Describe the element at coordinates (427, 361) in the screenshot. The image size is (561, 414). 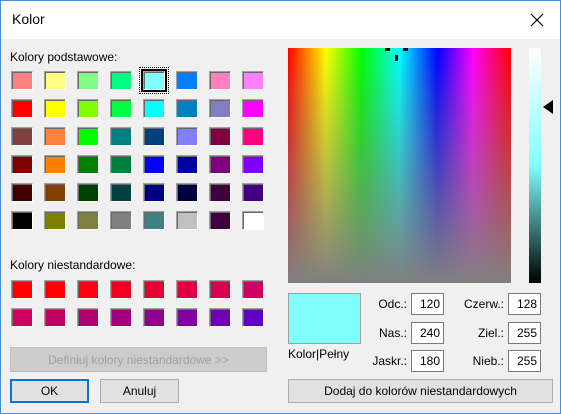
I see `lum-field: 180` at that location.